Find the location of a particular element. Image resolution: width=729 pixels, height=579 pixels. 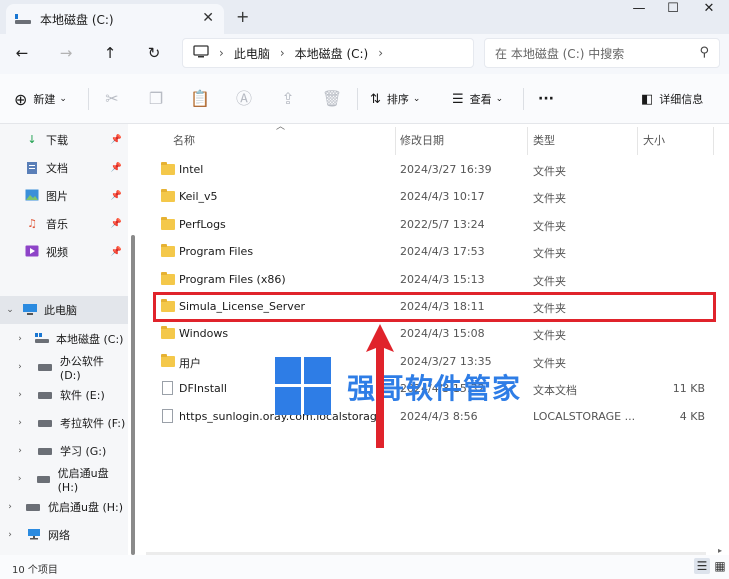

sidebar-item-label: 学习 (G:) is located at coordinates (83, 451).